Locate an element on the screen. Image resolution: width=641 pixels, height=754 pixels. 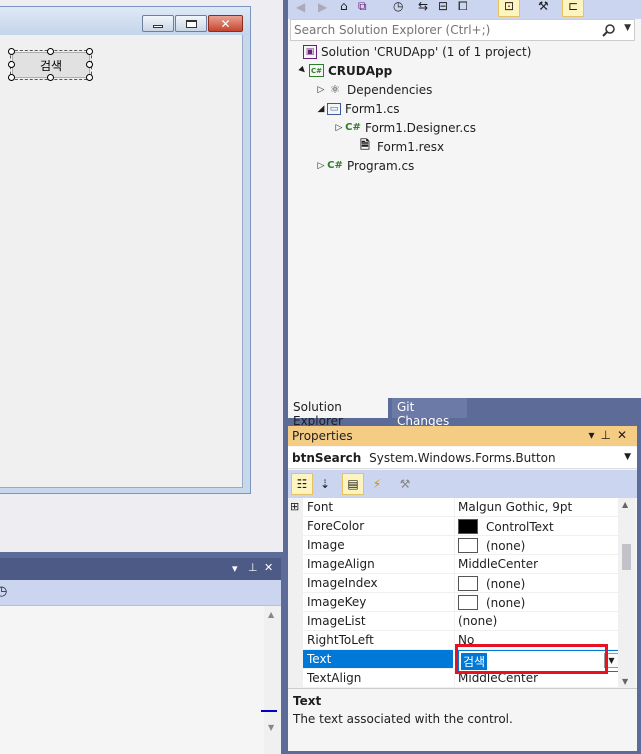
back-icon: ◀ is located at coordinates (300, 7).